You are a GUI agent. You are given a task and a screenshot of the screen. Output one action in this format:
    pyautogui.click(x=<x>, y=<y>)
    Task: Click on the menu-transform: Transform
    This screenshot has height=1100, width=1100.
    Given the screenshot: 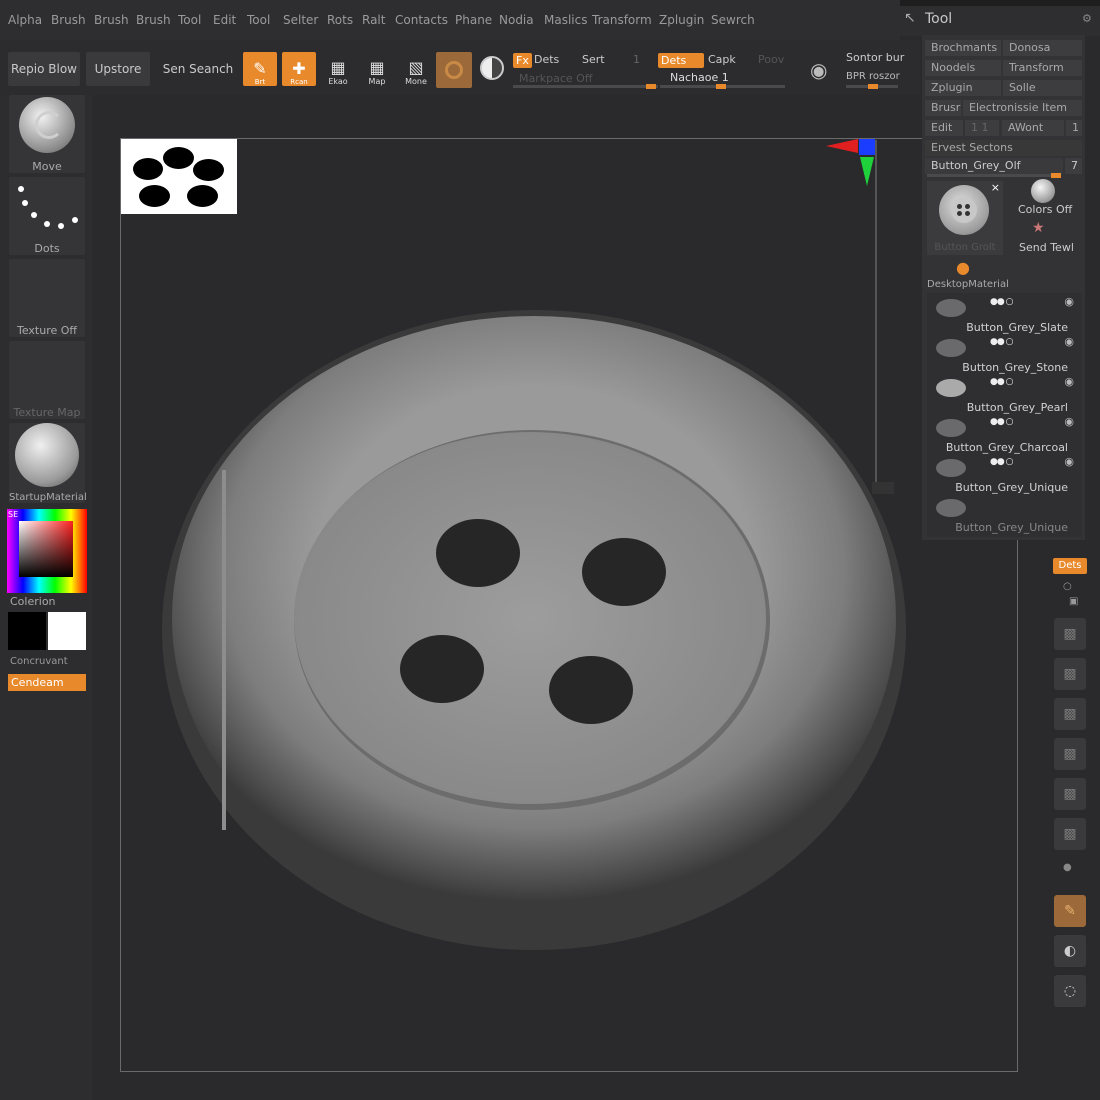 What is the action you would take?
    pyautogui.click(x=622, y=20)
    